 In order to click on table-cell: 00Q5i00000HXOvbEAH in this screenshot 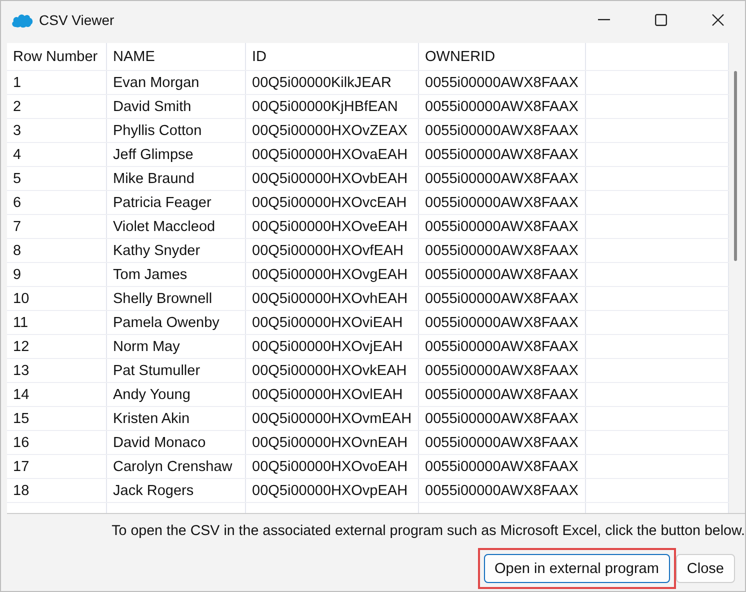, I will do `click(332, 178)`.